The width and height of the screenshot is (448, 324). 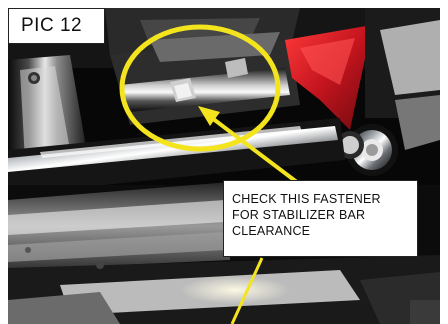 What do you see at coordinates (56, 26) in the screenshot?
I see `picture-number-label: PIC 12` at bounding box center [56, 26].